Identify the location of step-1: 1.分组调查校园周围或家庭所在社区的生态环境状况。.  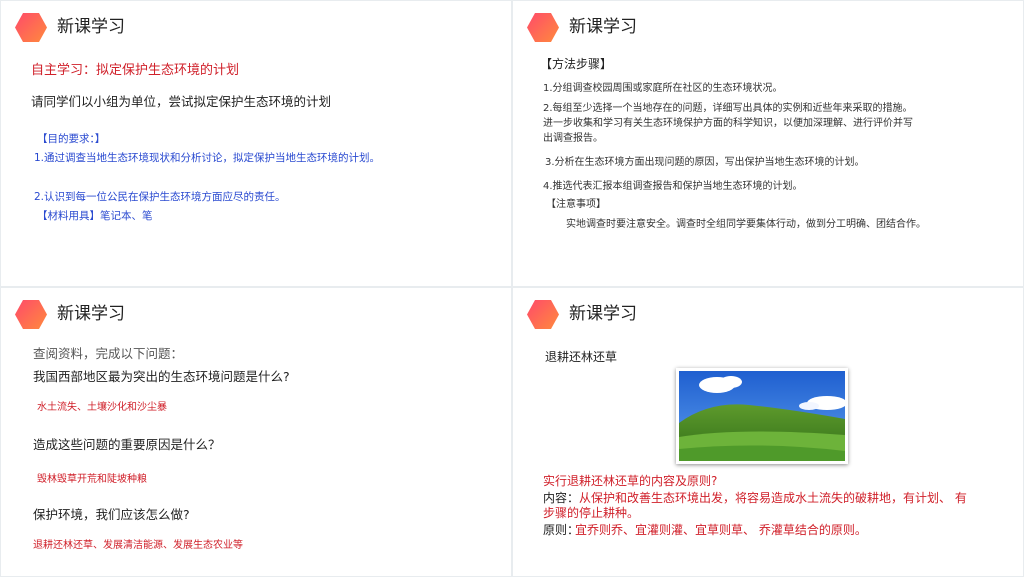
(663, 88).